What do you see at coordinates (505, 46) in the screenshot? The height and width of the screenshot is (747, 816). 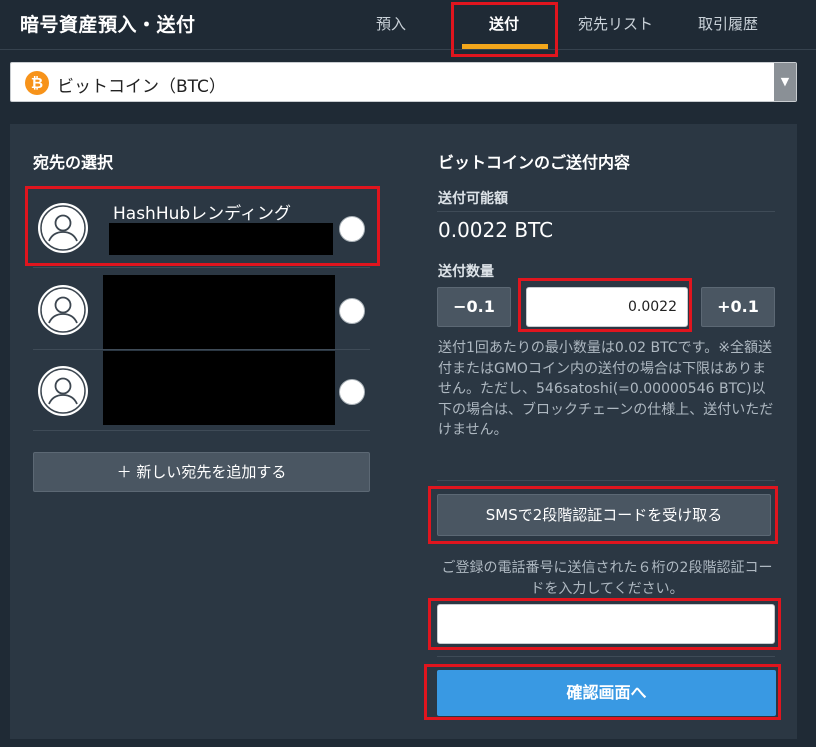 I see `active-tab-indicator` at bounding box center [505, 46].